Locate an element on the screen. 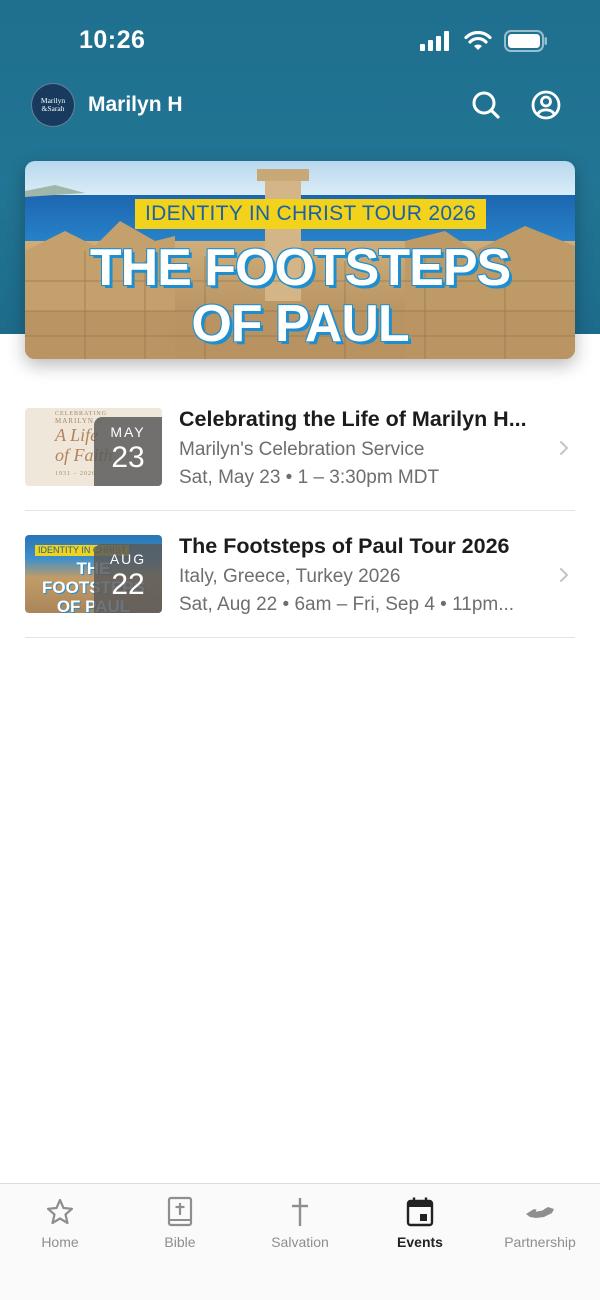 The image size is (600, 1300). event-date: Sat, May 23 • 1 – 3:30pm MDT is located at coordinates (309, 477).